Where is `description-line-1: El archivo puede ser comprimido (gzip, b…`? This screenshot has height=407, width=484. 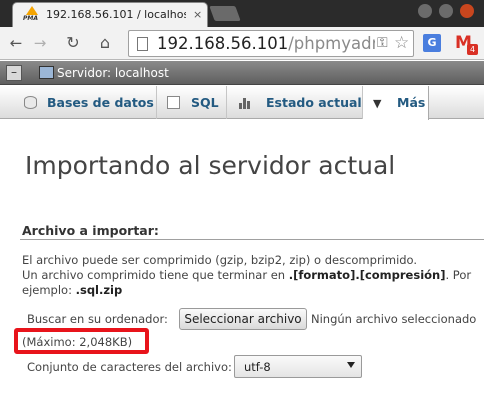 description-line-1: El archivo puede ser comprimido (gzip, b… is located at coordinates (220, 260).